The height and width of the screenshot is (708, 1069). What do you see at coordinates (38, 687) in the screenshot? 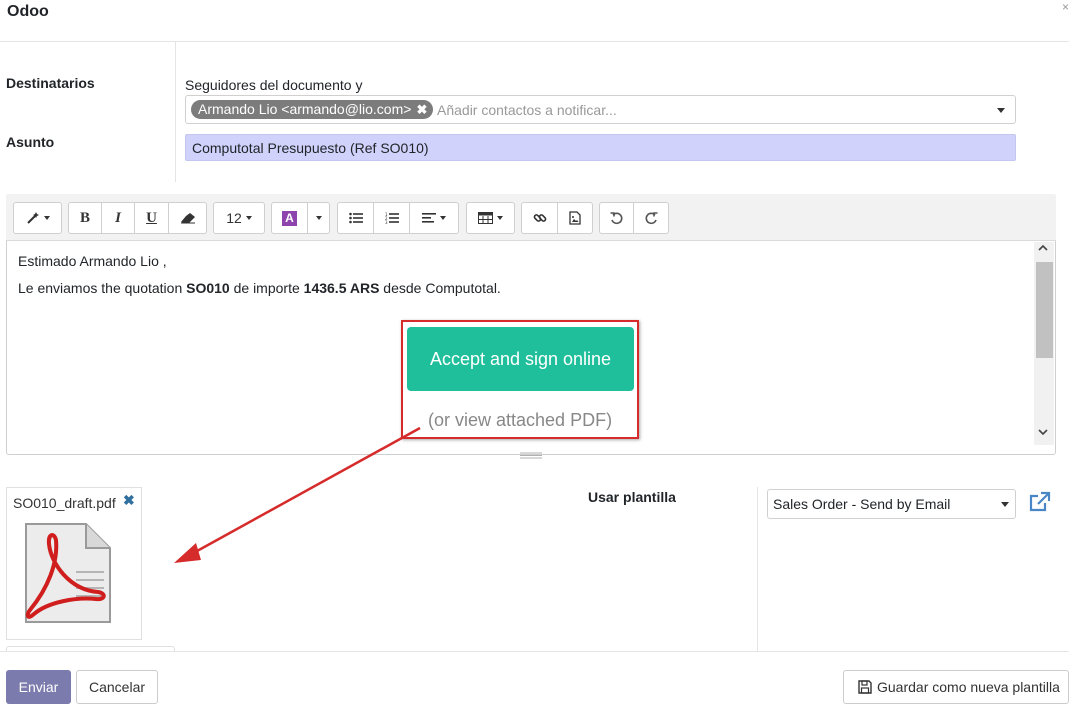
I see `send-button: Enviar` at bounding box center [38, 687].